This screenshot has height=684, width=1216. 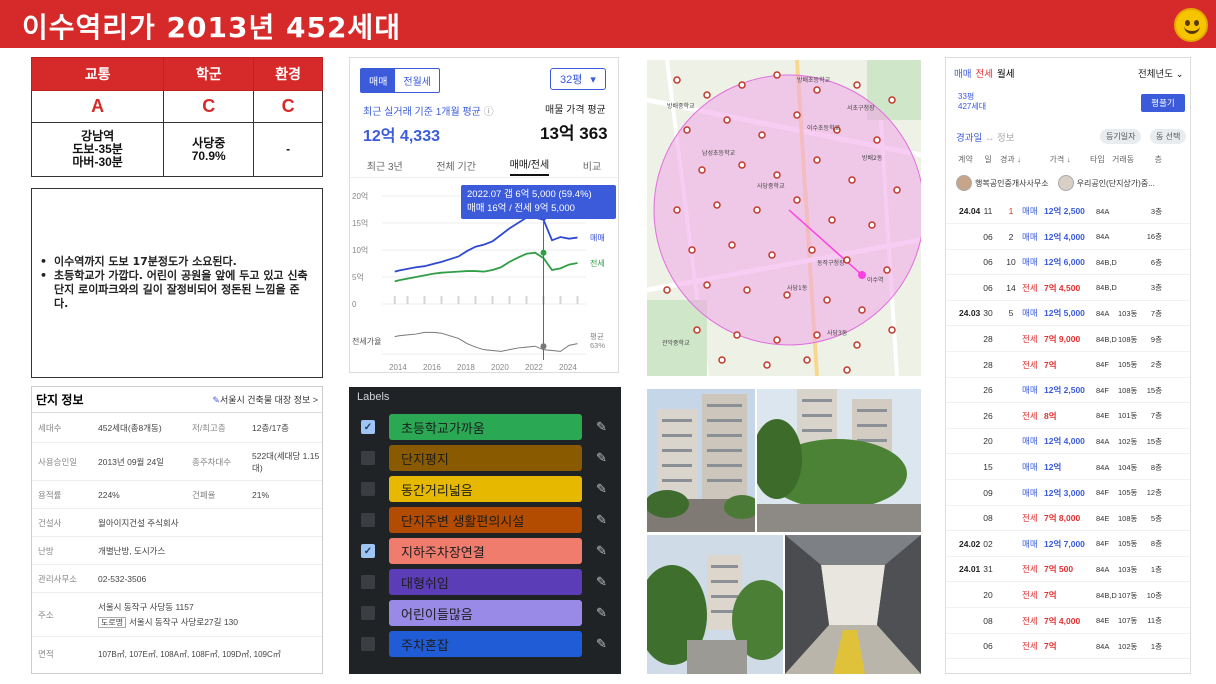 What do you see at coordinates (265, 399) in the screenshot?
I see `building-registry-link: ✎서울시 건축물 대장 정보 >` at bounding box center [265, 399].